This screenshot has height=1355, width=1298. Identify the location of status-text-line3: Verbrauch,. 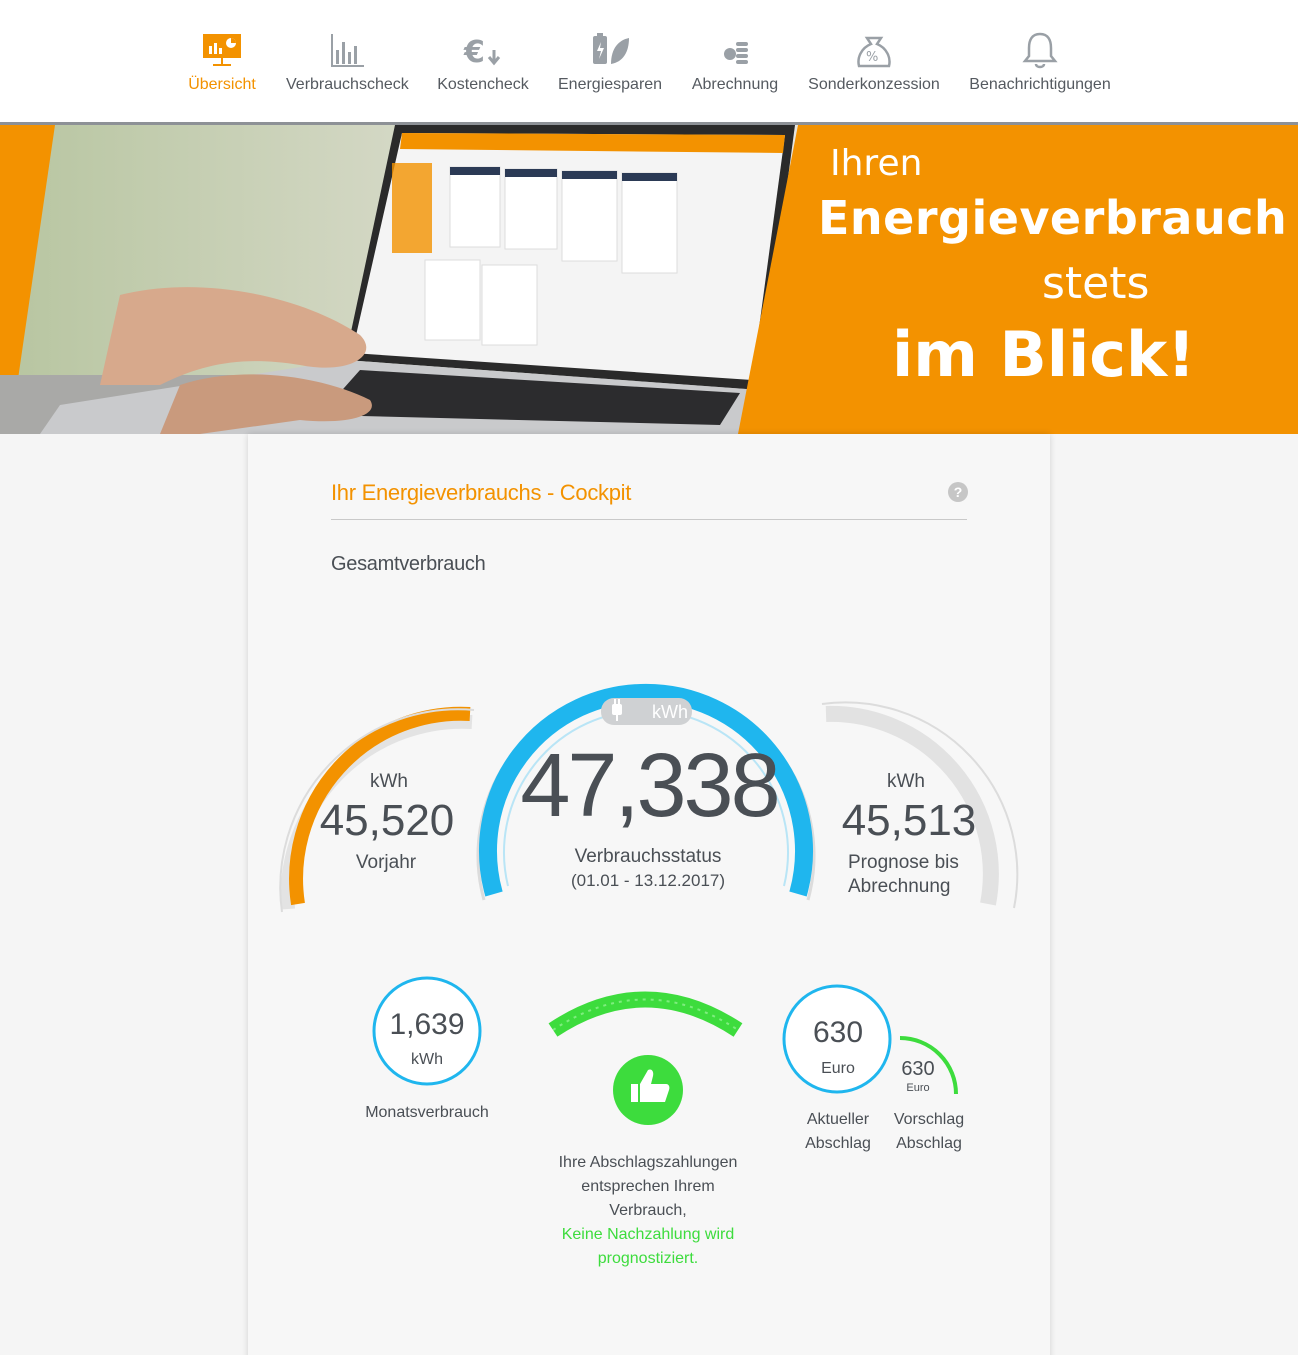
(648, 1210).